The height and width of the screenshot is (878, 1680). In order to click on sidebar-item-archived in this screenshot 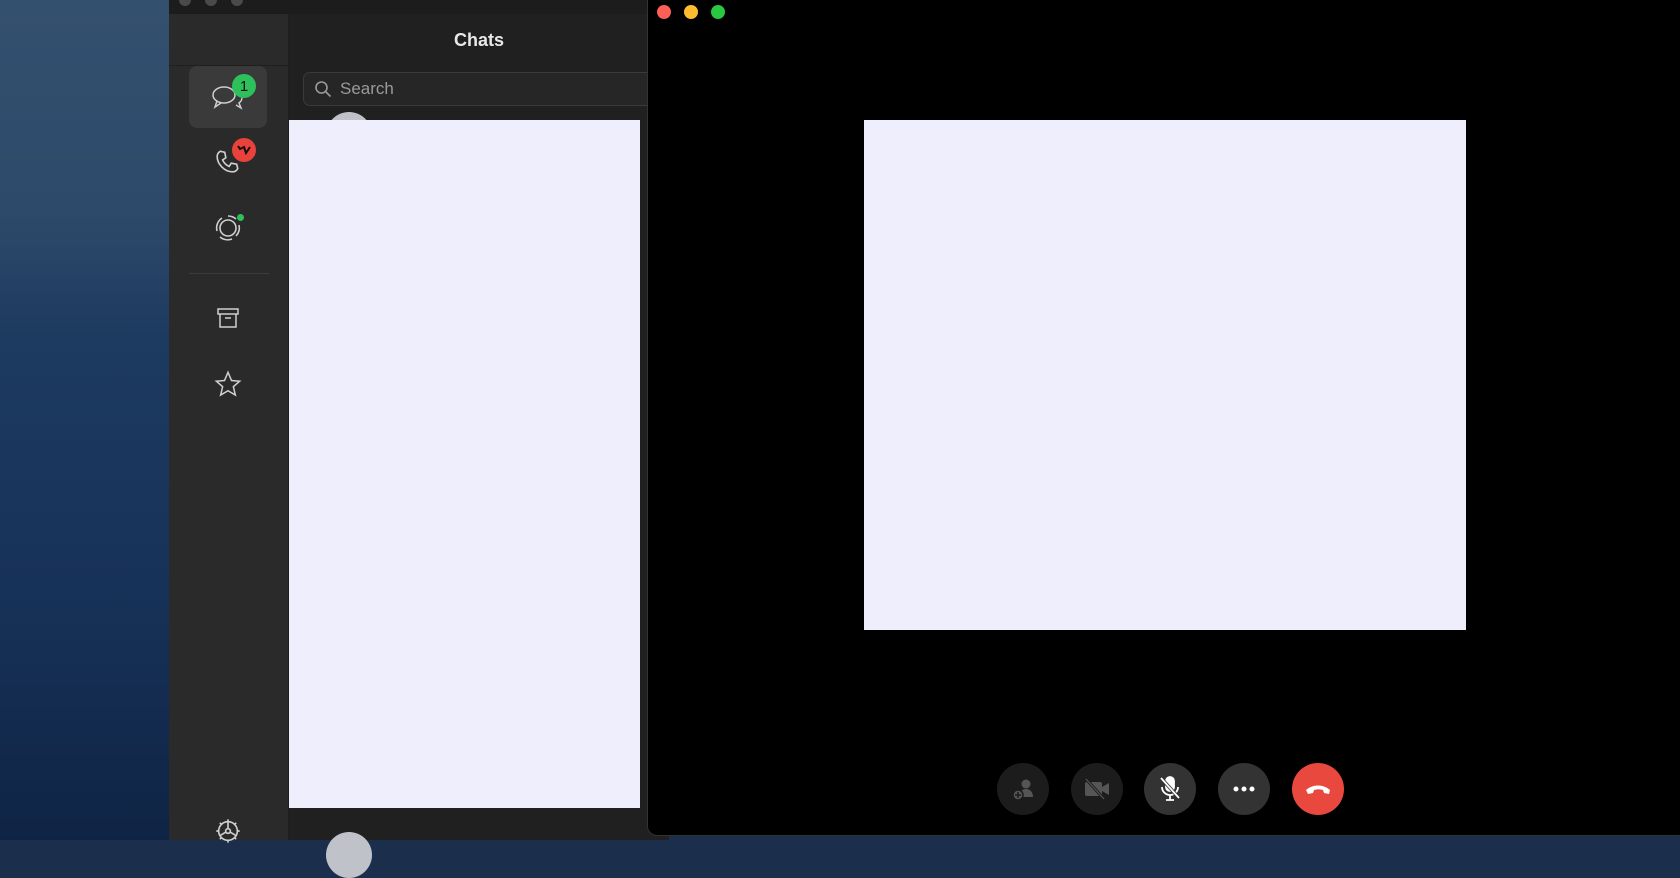, I will do `click(228, 318)`.